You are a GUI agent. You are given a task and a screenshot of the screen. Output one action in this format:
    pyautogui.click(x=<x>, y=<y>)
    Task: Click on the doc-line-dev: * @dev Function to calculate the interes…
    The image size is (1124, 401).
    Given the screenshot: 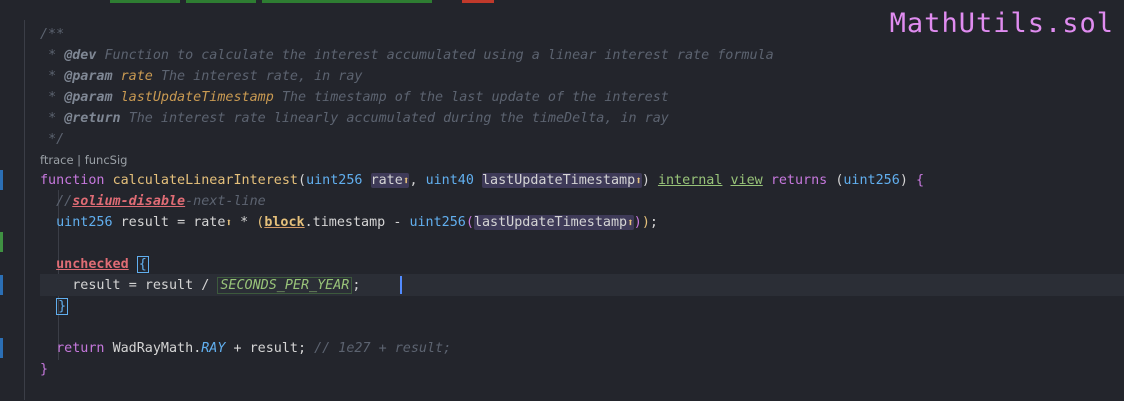 What is the action you would take?
    pyautogui.click(x=411, y=55)
    